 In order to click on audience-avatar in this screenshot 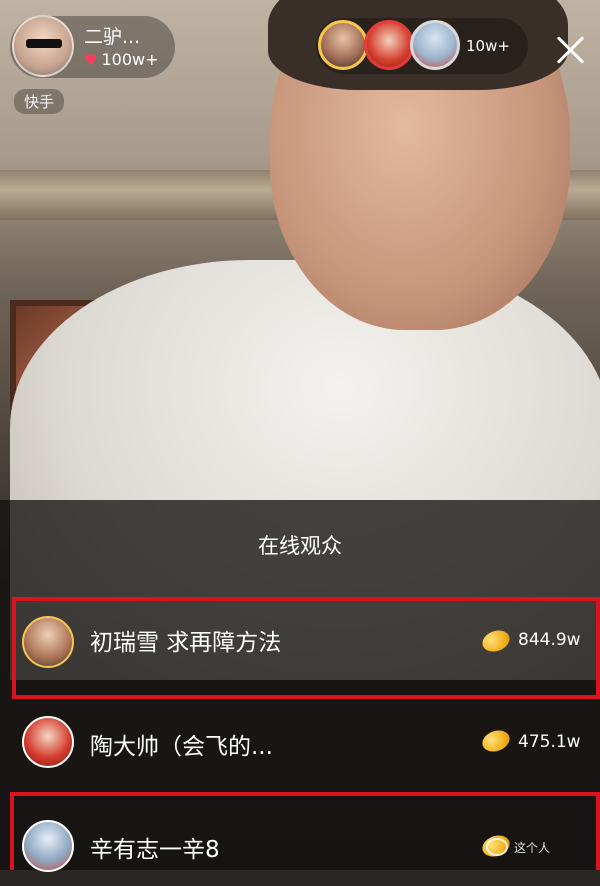, I will do `click(48, 742)`.